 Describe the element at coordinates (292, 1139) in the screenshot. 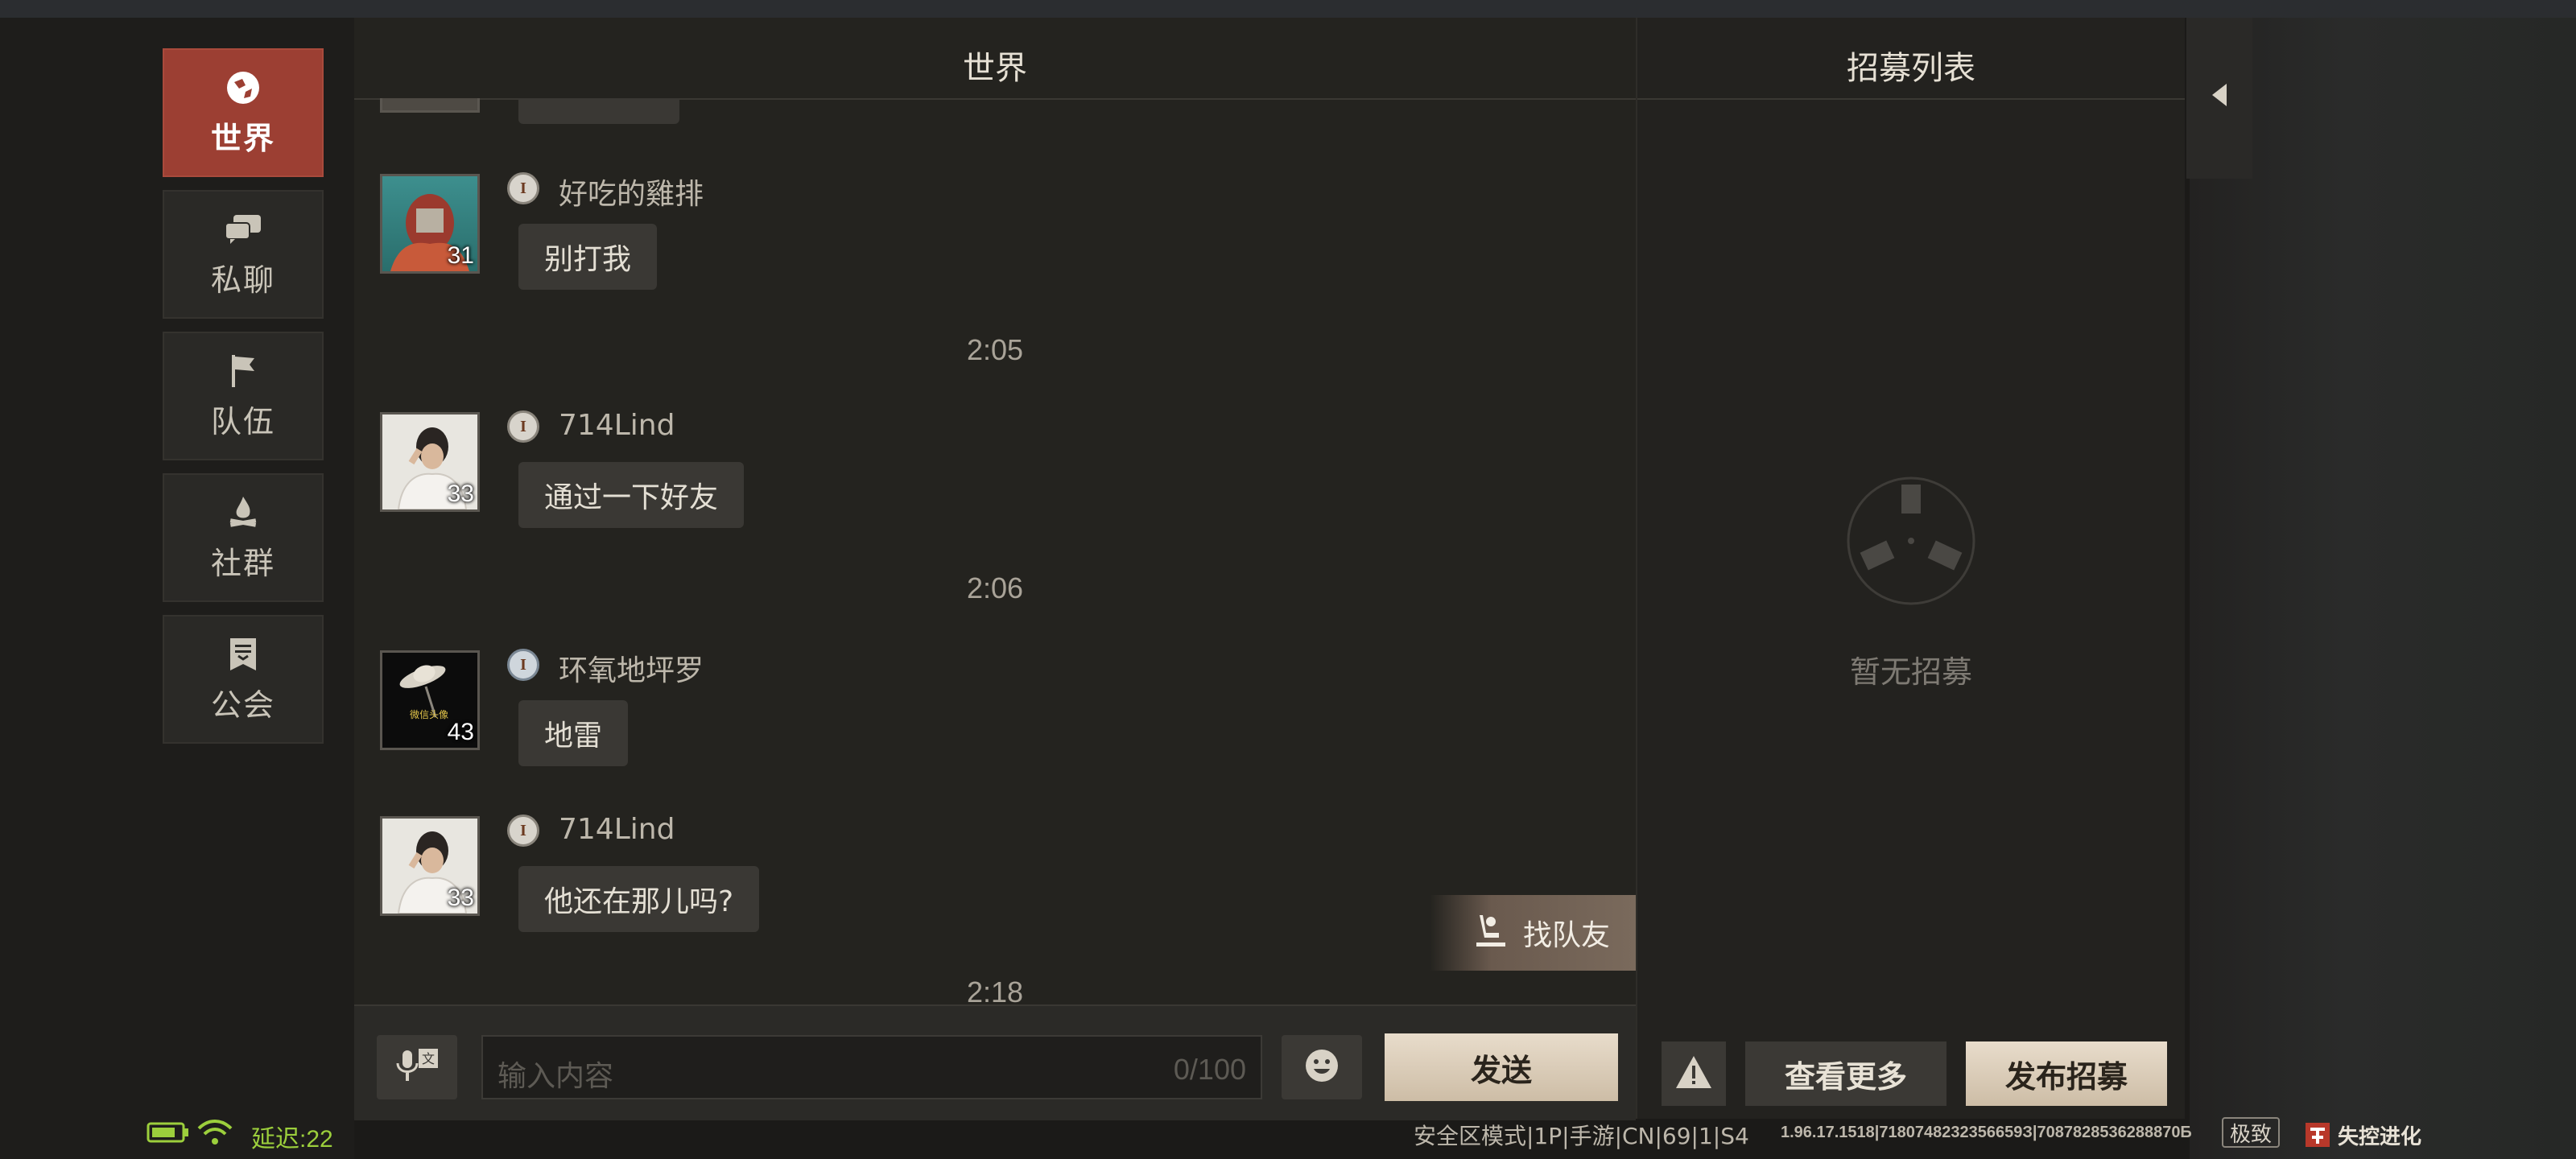

I see `latency-text: 延迟:22` at that location.